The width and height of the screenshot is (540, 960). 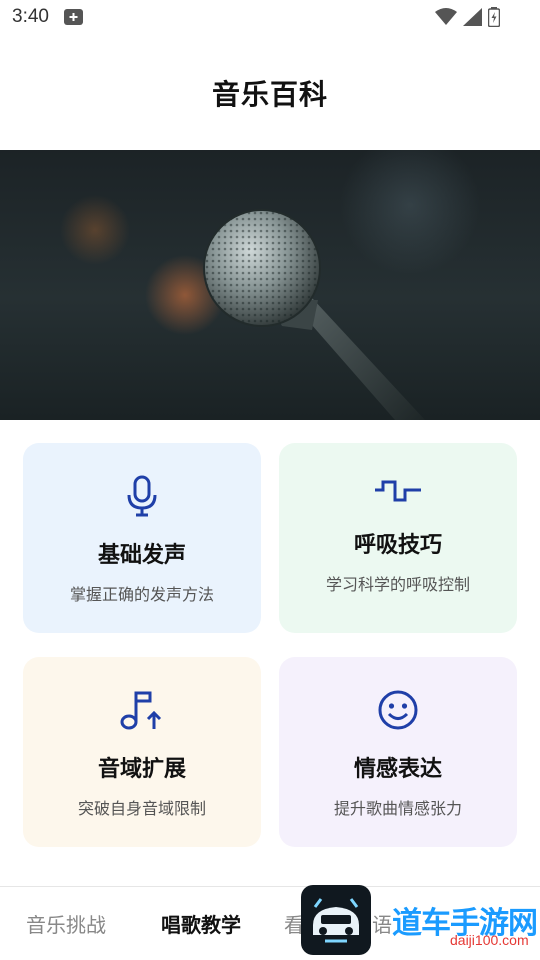 What do you see at coordinates (73, 17) in the screenshot?
I see `notification-plus-icon` at bounding box center [73, 17].